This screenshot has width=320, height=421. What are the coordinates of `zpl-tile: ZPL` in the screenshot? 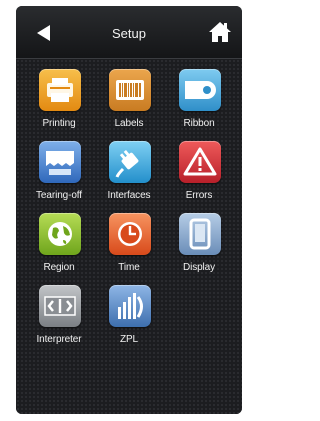 It's located at (129, 319).